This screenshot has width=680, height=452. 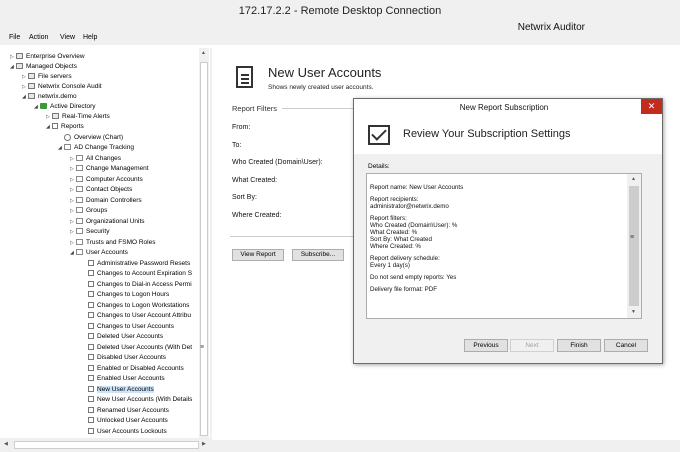 What do you see at coordinates (127, 358) in the screenshot?
I see `tree-report-item: Disabled User Accounts` at bounding box center [127, 358].